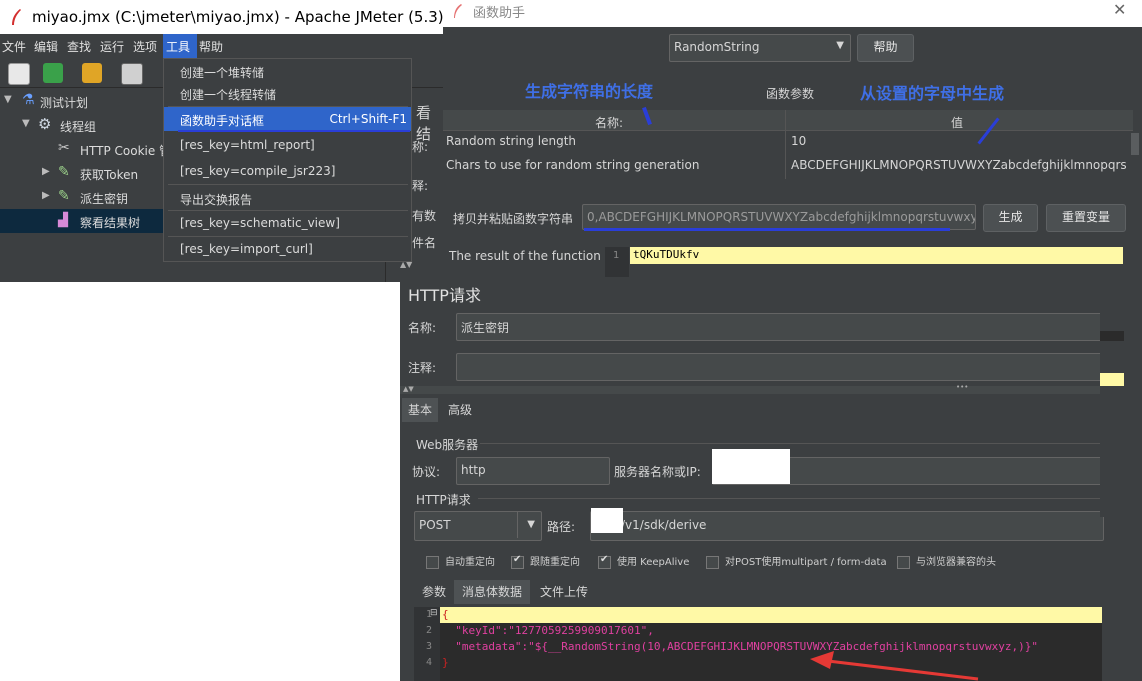 The height and width of the screenshot is (681, 1142). What do you see at coordinates (885, 48) in the screenshot?
I see `help-button: 帮助` at bounding box center [885, 48].